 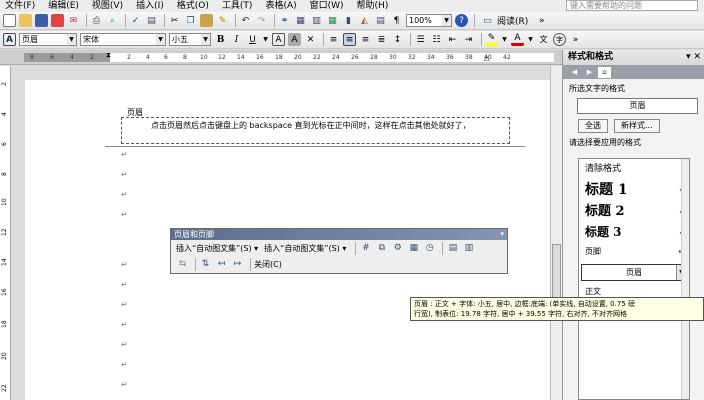 I want to click on spelling-icon: ✓, so click(x=135, y=20).